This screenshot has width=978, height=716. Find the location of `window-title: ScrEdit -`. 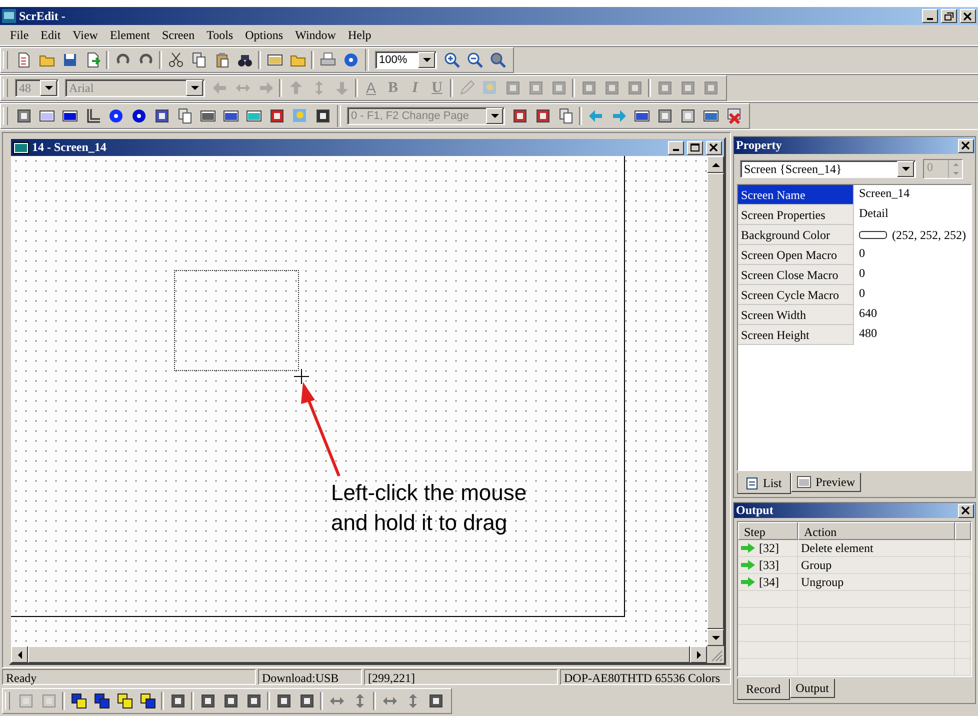

window-title: ScrEdit - is located at coordinates (42, 16).